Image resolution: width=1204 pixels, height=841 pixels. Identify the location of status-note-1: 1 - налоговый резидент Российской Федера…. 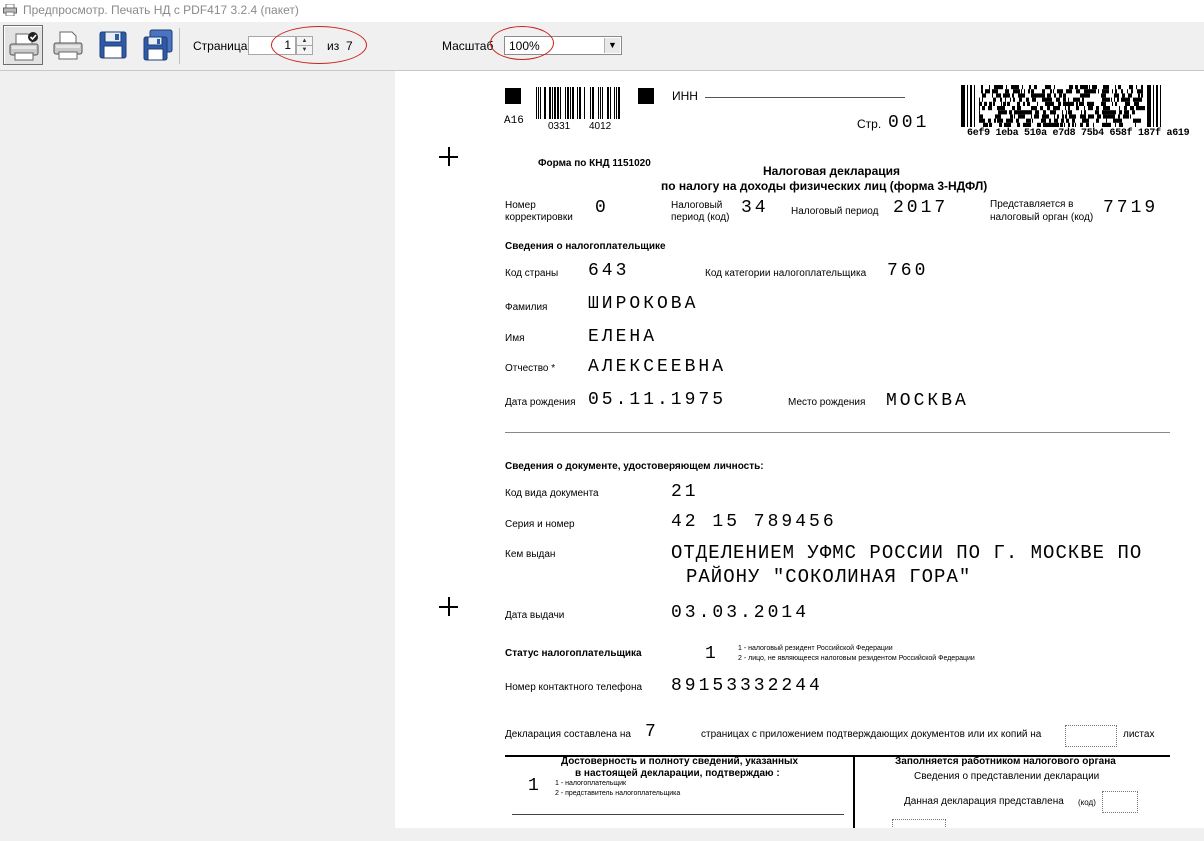
(815, 648).